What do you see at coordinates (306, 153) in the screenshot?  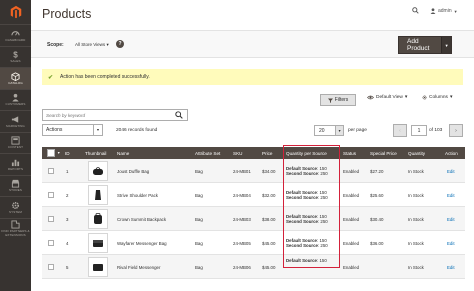 I see `col-quantity-per-source: Quantity per Source` at bounding box center [306, 153].